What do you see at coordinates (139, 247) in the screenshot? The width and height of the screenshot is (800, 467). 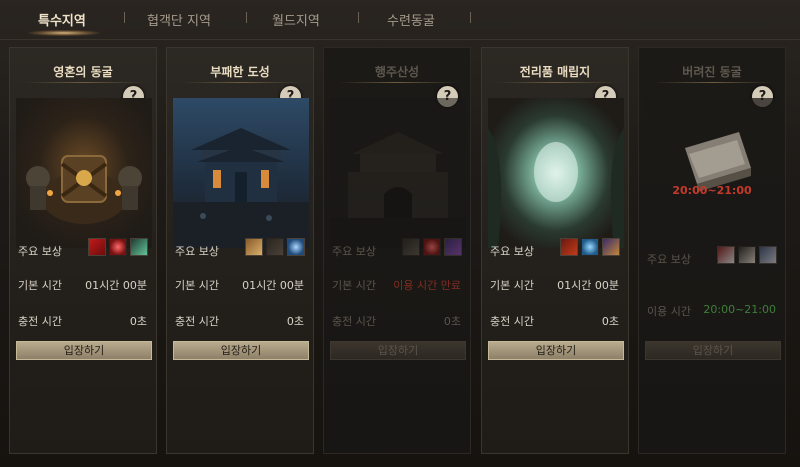 I see `green-sword-icon` at bounding box center [139, 247].